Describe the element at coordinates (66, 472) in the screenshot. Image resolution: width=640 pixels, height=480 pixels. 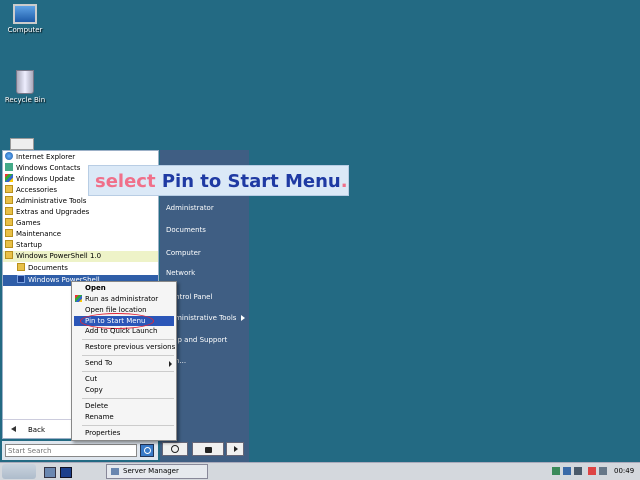
I see `powershell-quicklaunch-icon` at that location.